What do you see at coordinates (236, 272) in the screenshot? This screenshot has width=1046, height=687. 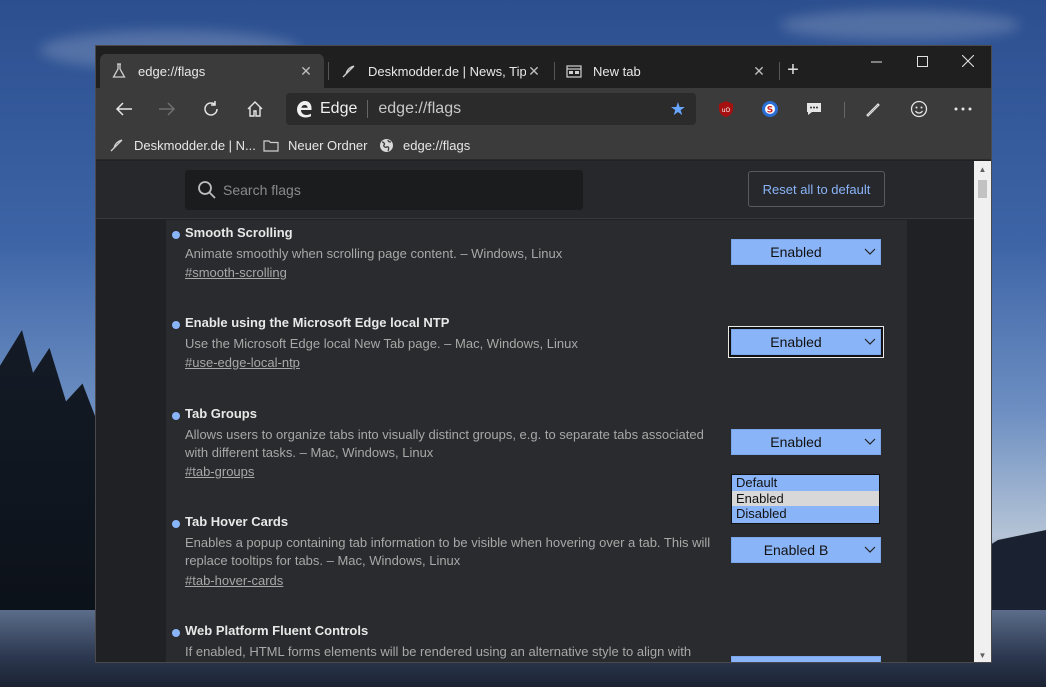 I see `flag-link: #smooth-scrolling` at bounding box center [236, 272].